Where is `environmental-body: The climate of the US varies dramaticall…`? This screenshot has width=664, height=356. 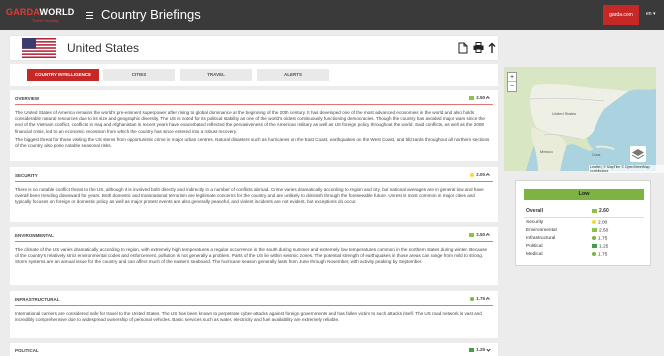 environmental-body: The climate of the US varies dramaticall… is located at coordinates (252, 257).